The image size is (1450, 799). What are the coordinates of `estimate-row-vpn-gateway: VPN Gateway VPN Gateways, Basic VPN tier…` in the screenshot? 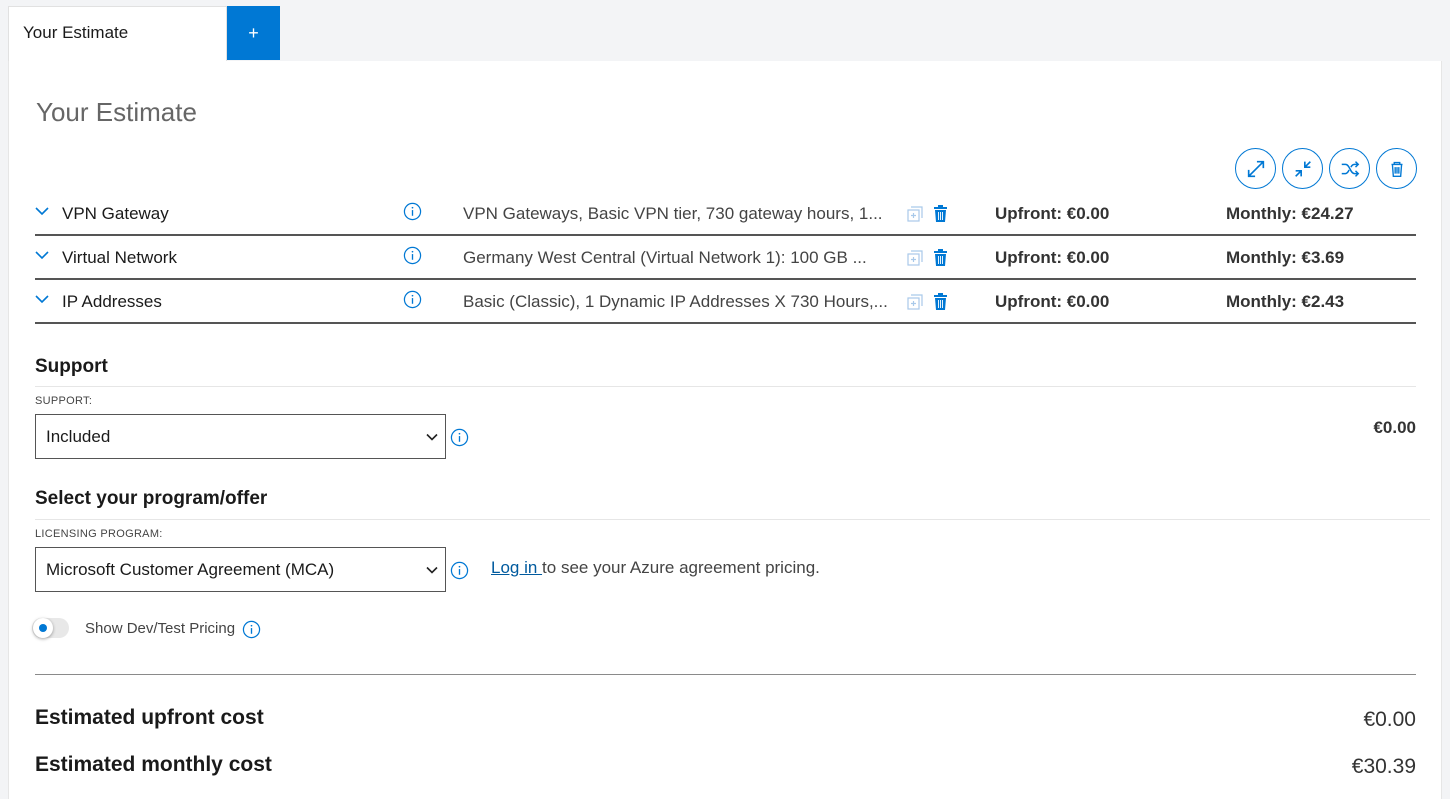 It's located at (725, 214).